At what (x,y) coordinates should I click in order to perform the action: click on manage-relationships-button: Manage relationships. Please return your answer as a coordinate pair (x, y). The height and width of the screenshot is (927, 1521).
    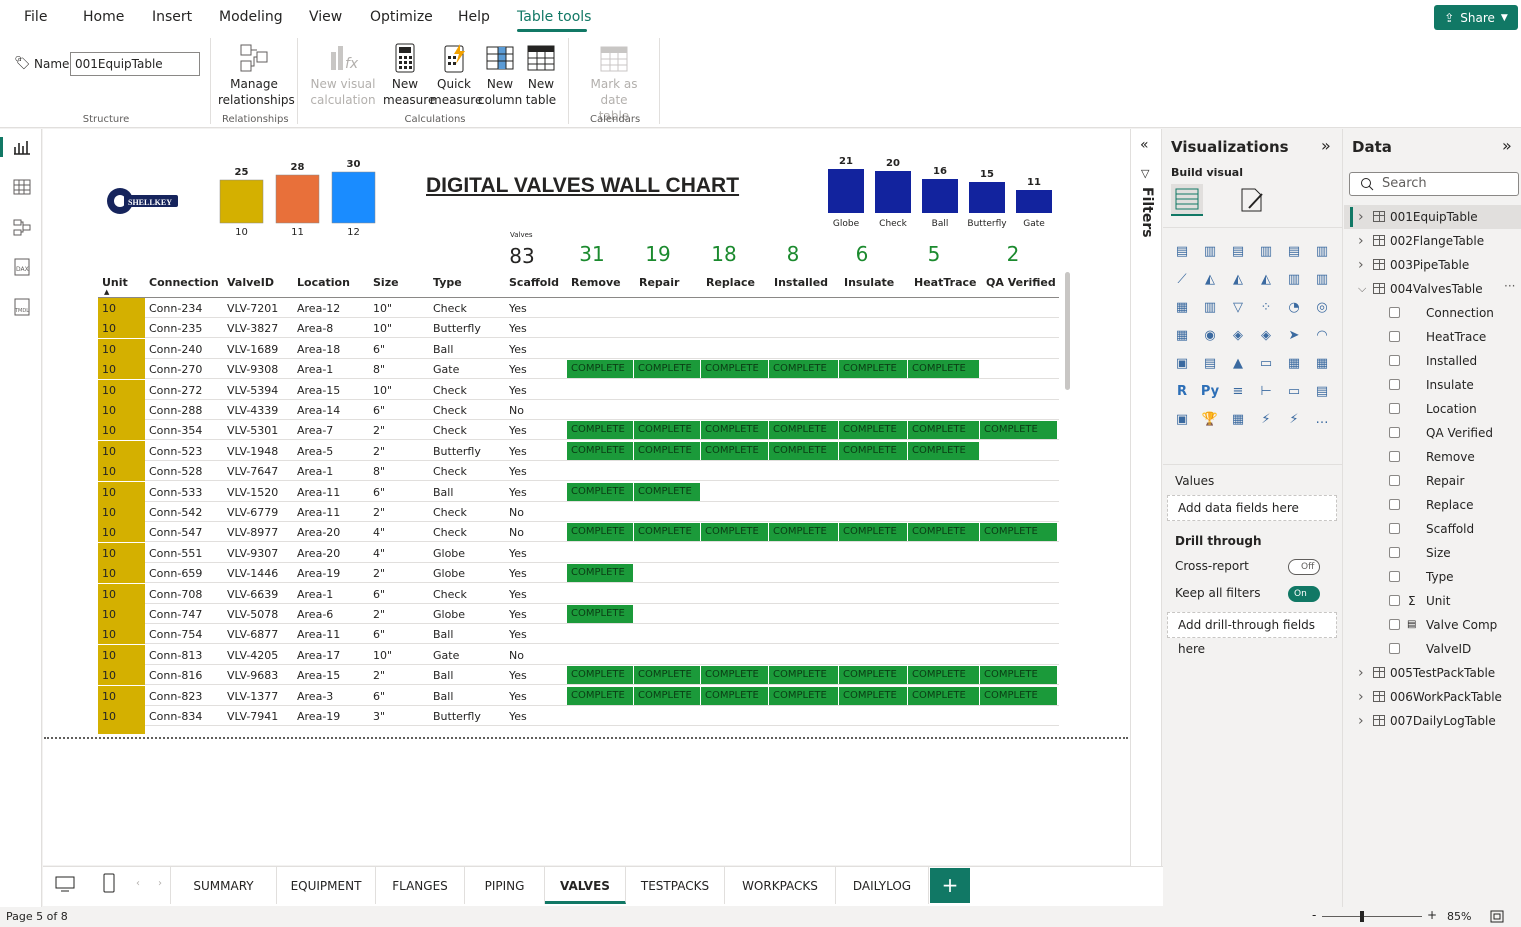
    Looking at the image, I should click on (256, 75).